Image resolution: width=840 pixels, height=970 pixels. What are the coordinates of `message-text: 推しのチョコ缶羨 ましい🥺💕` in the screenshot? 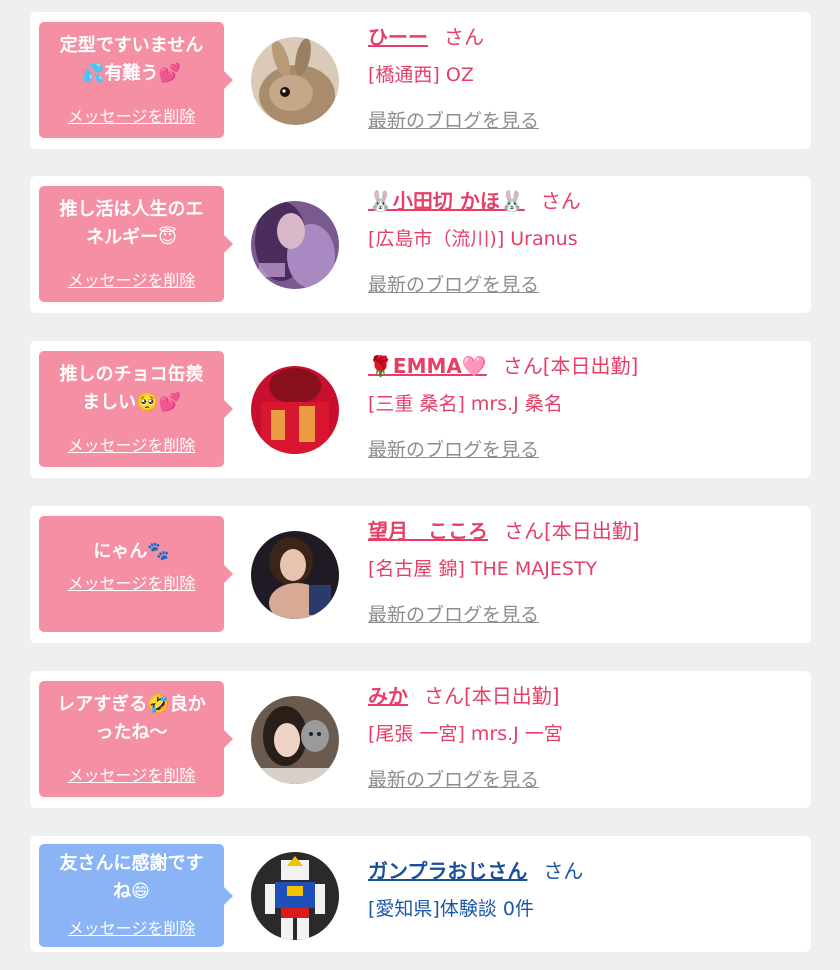 It's located at (131, 388).